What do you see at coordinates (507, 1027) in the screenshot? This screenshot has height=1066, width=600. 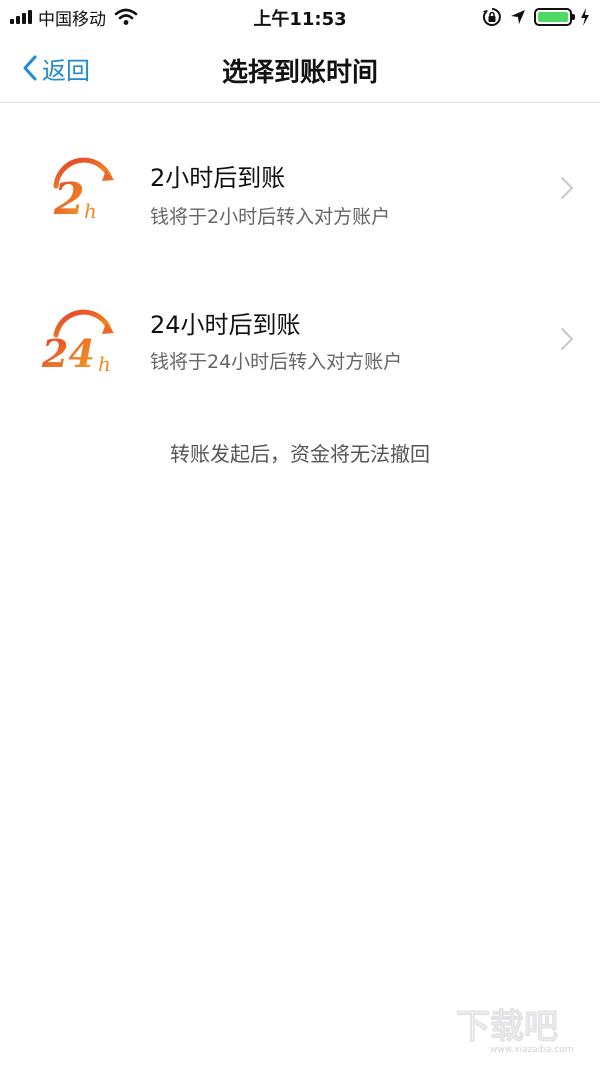 I see `svg-text: 下载吧` at bounding box center [507, 1027].